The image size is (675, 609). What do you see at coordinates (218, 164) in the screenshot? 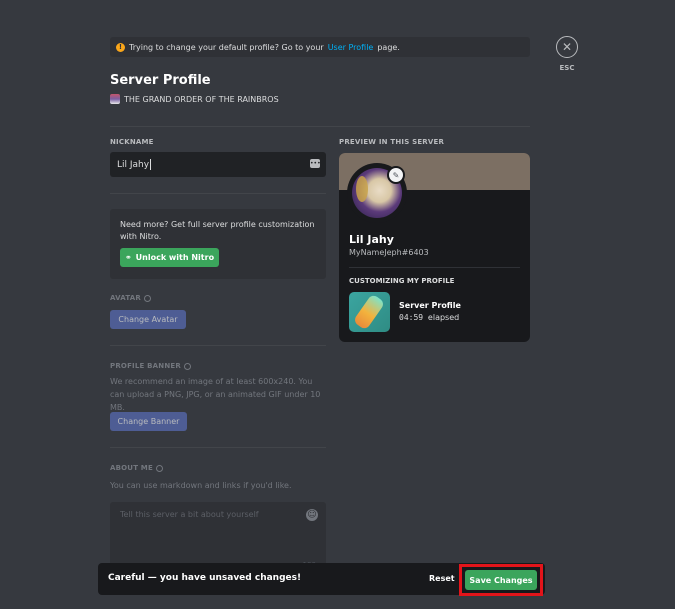
I see `nickname-input: Lil Jahy •••` at bounding box center [218, 164].